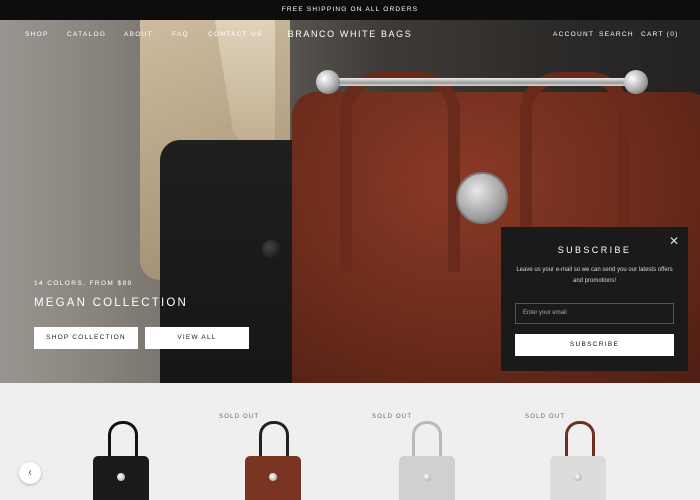 The height and width of the screenshot is (500, 700). What do you see at coordinates (594, 345) in the screenshot?
I see `subscribe-button: SUBSCRIBE` at bounding box center [594, 345].